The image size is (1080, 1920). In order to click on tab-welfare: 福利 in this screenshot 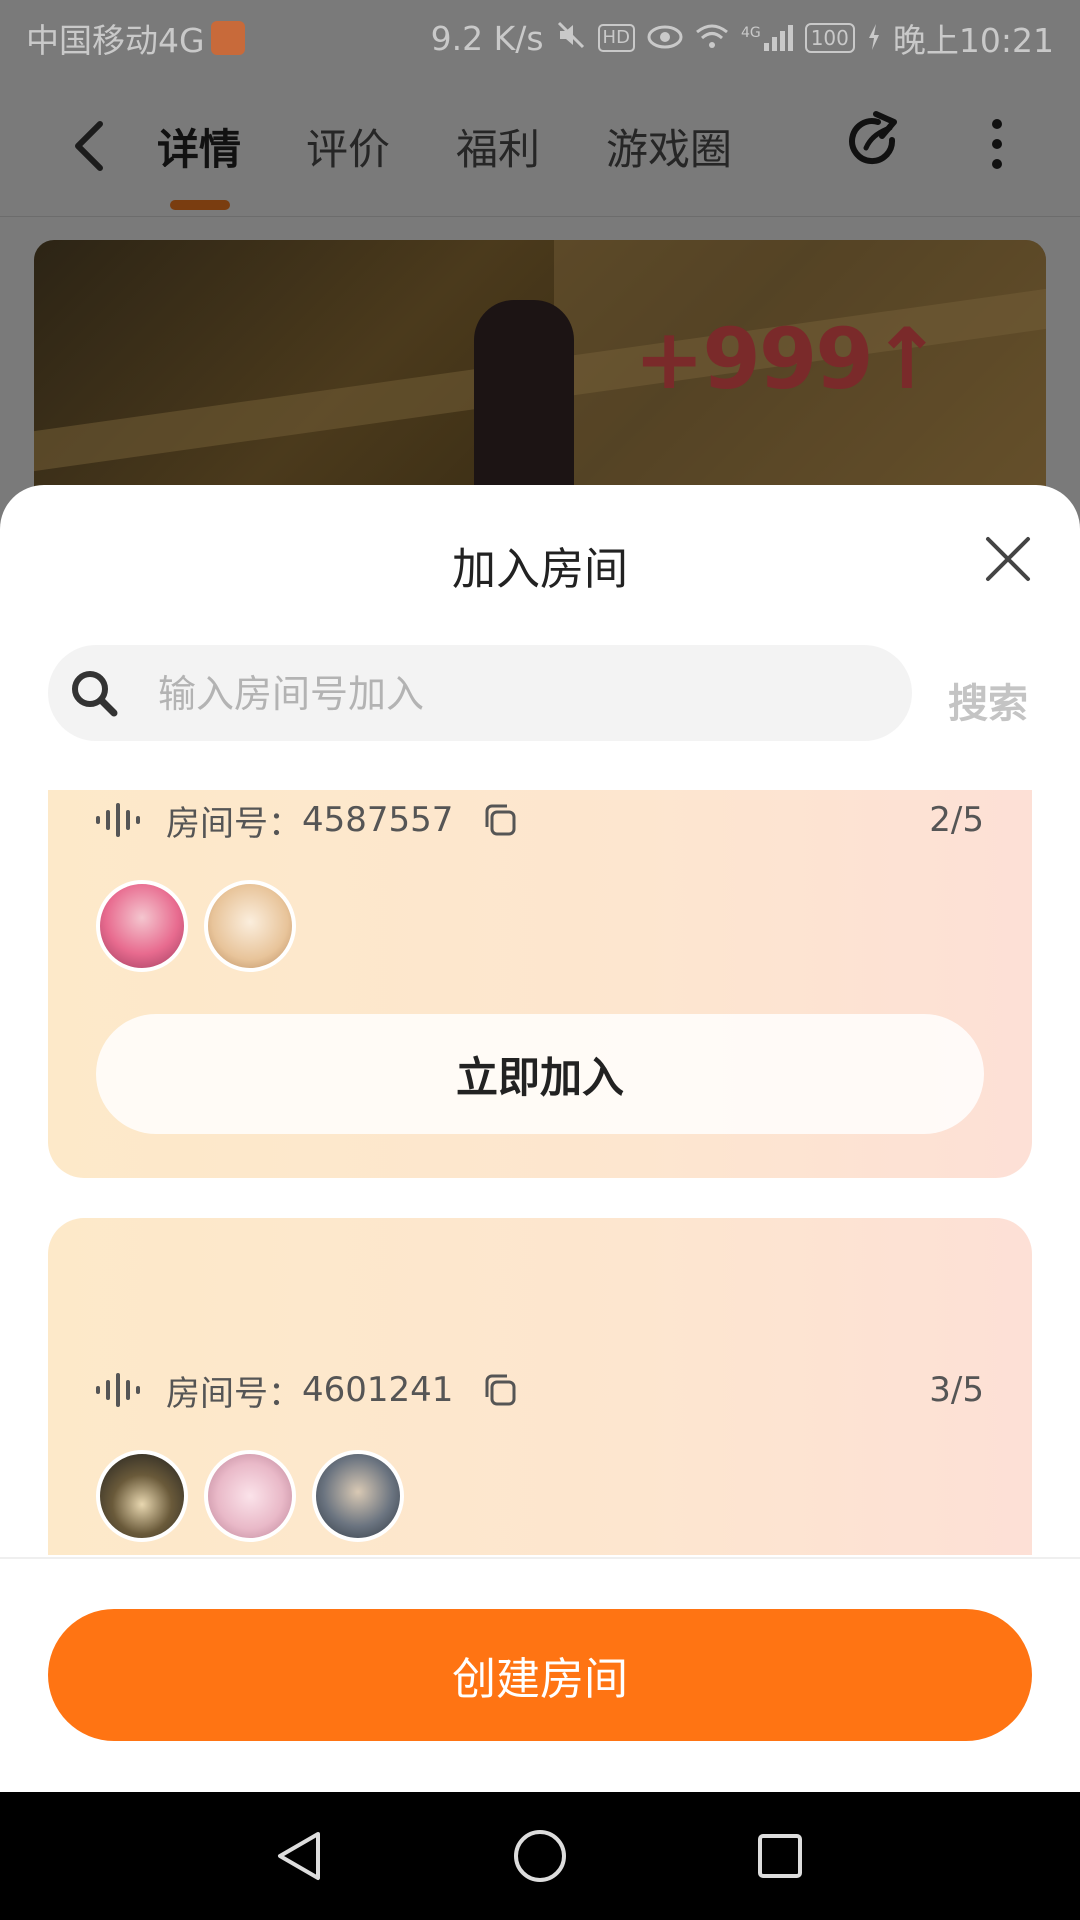, I will do `click(498, 146)`.